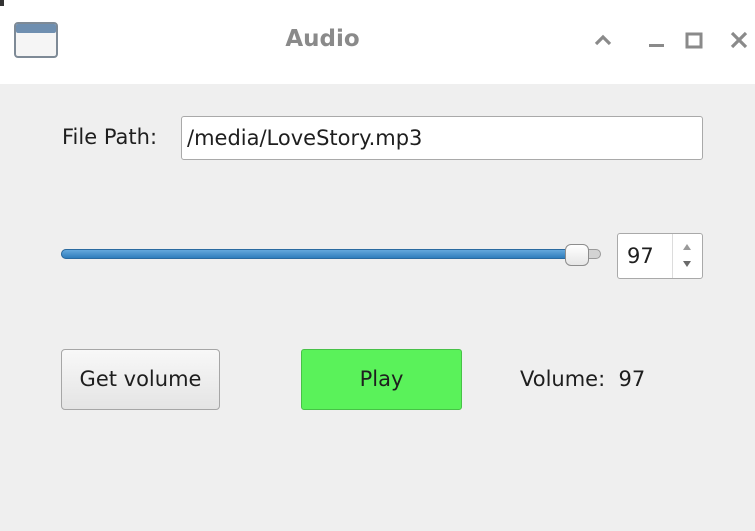 The image size is (755, 531). What do you see at coordinates (563, 379) in the screenshot?
I see `volume-readout-label: Volume:` at bounding box center [563, 379].